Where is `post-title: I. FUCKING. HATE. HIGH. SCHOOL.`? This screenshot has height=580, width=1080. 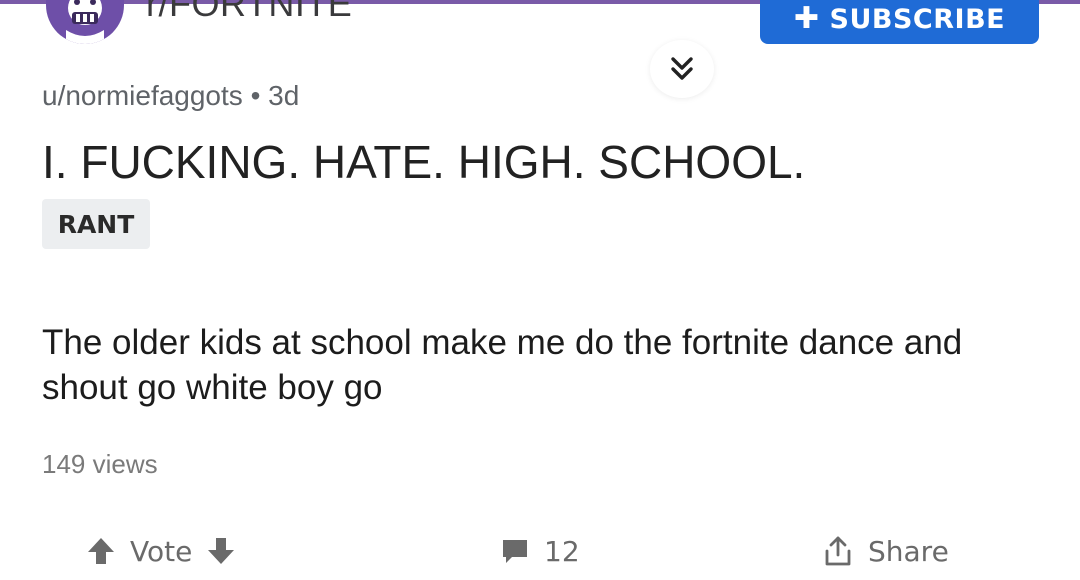 post-title: I. FUCKING. HATE. HIGH. SCHOOL. is located at coordinates (423, 162).